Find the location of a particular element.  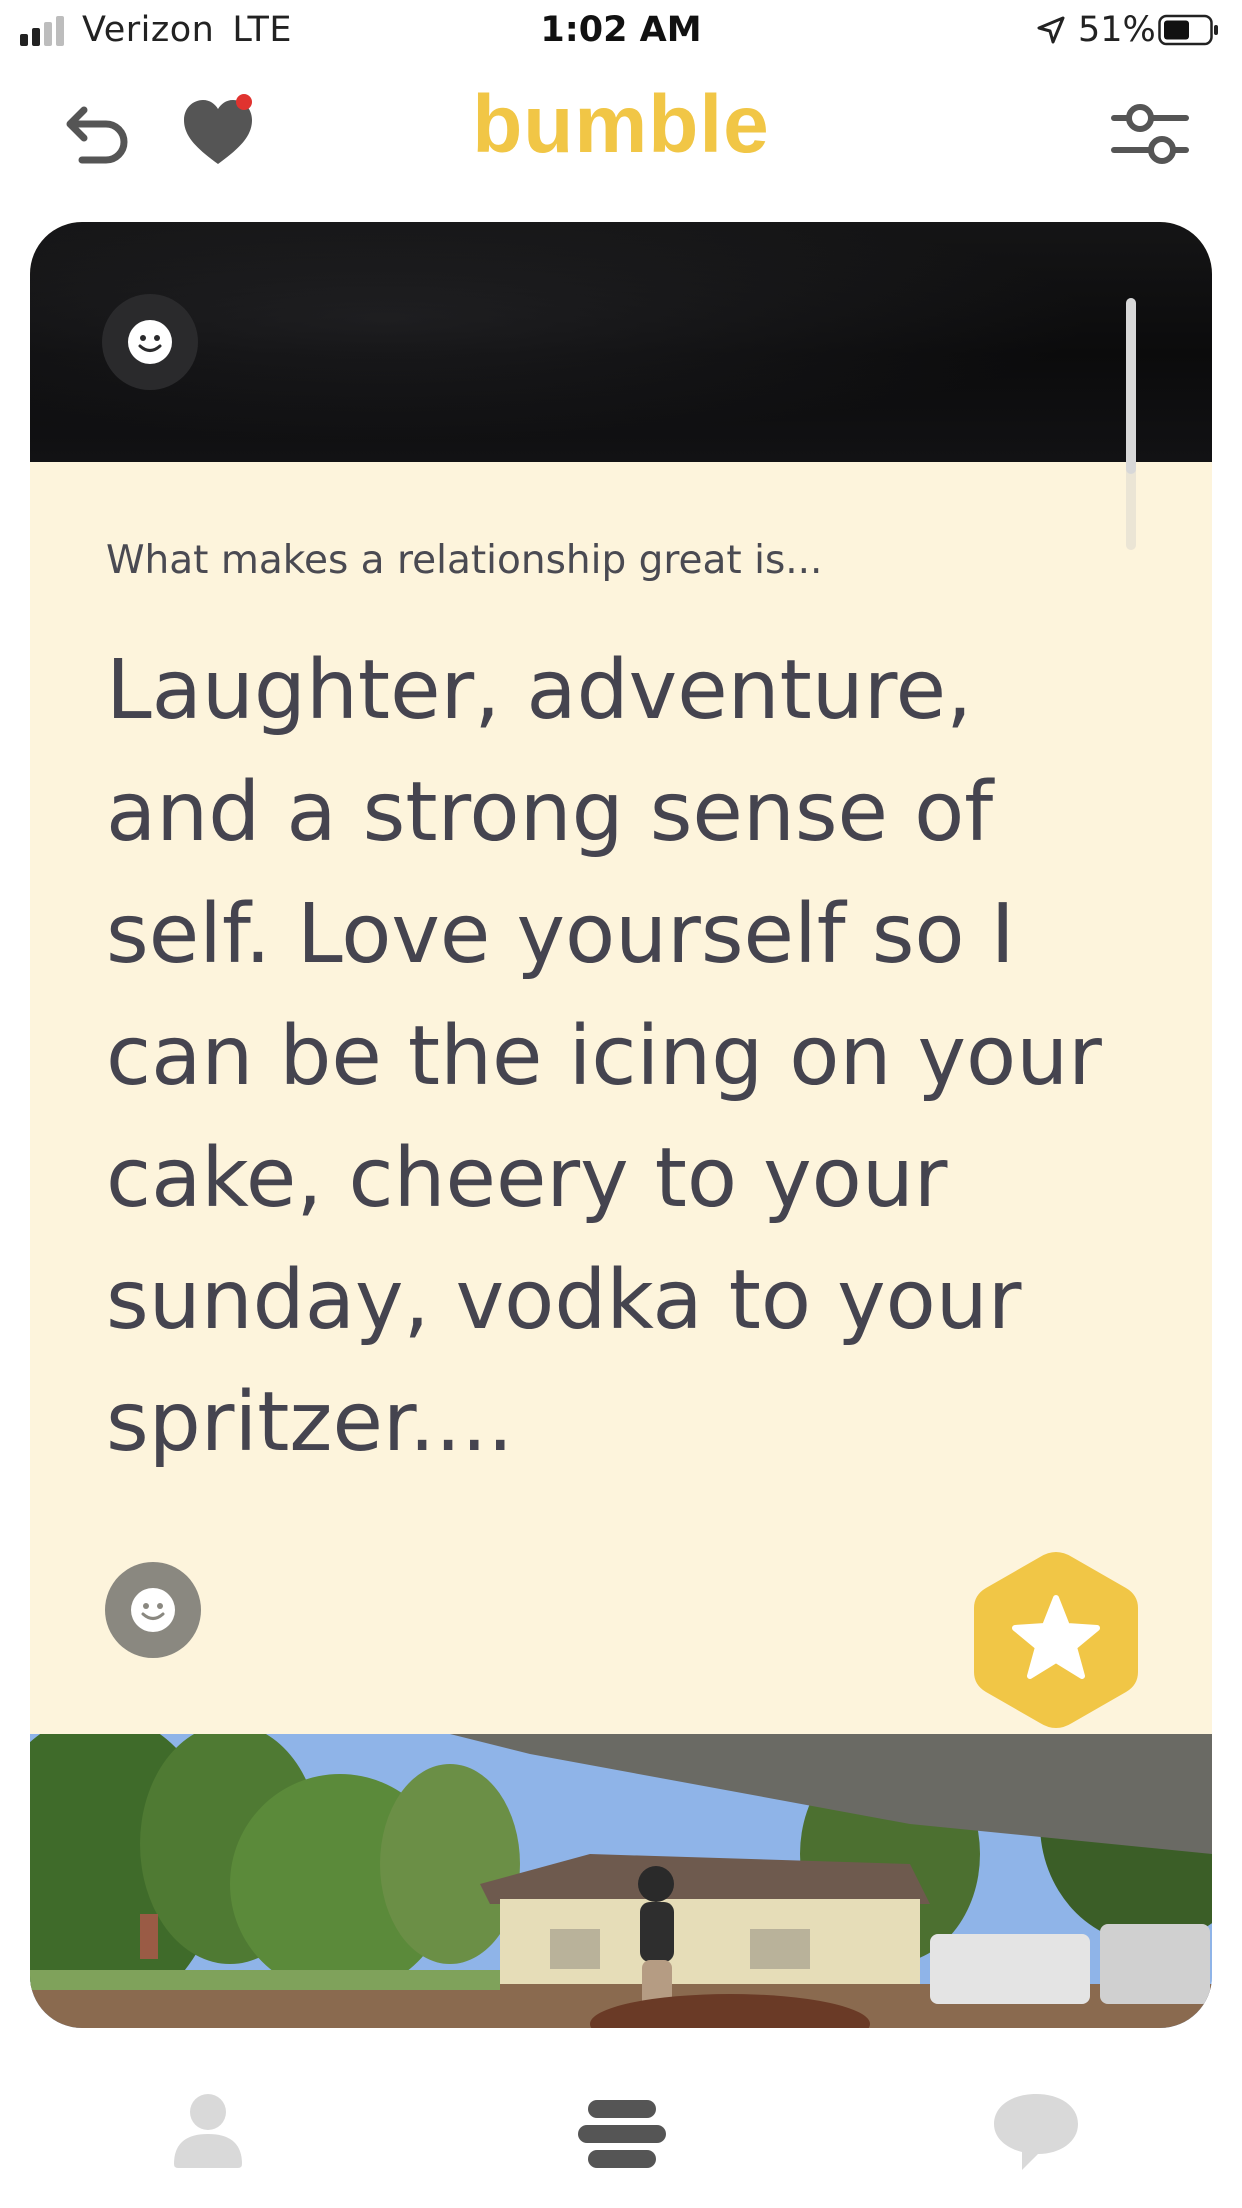

top-header: bumble is located at coordinates (621, 145).